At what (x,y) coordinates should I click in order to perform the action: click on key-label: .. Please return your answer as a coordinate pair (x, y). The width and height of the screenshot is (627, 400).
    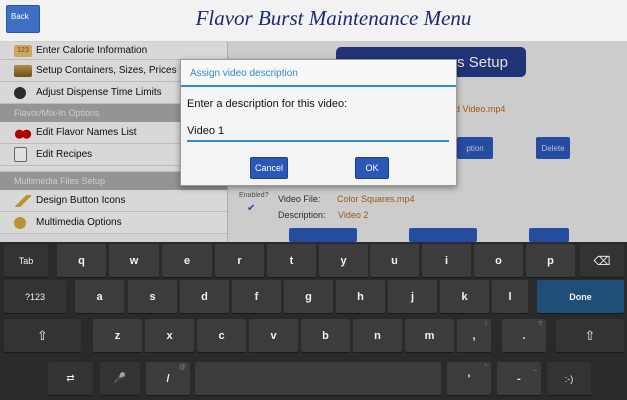
    Looking at the image, I should click on (524, 335).